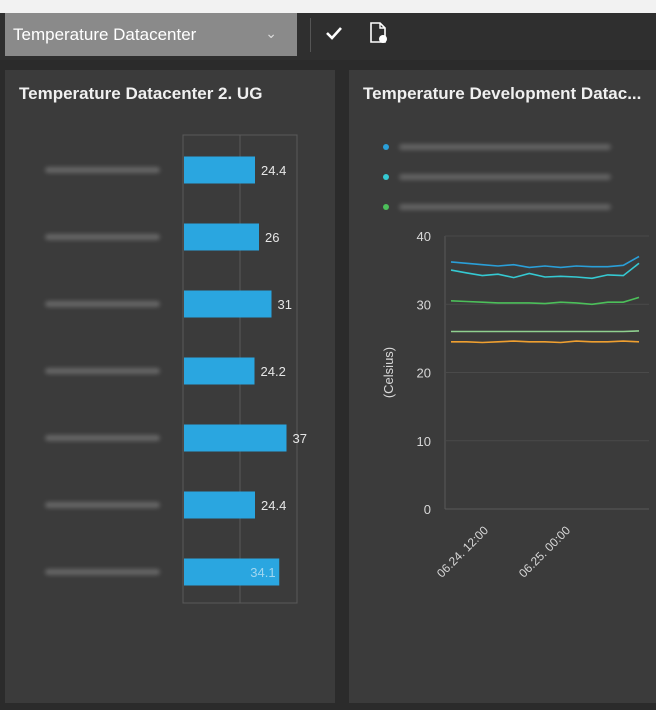 This screenshot has height=710, width=656. What do you see at coordinates (300, 438) in the screenshot?
I see `bar-value-label: 37` at bounding box center [300, 438].